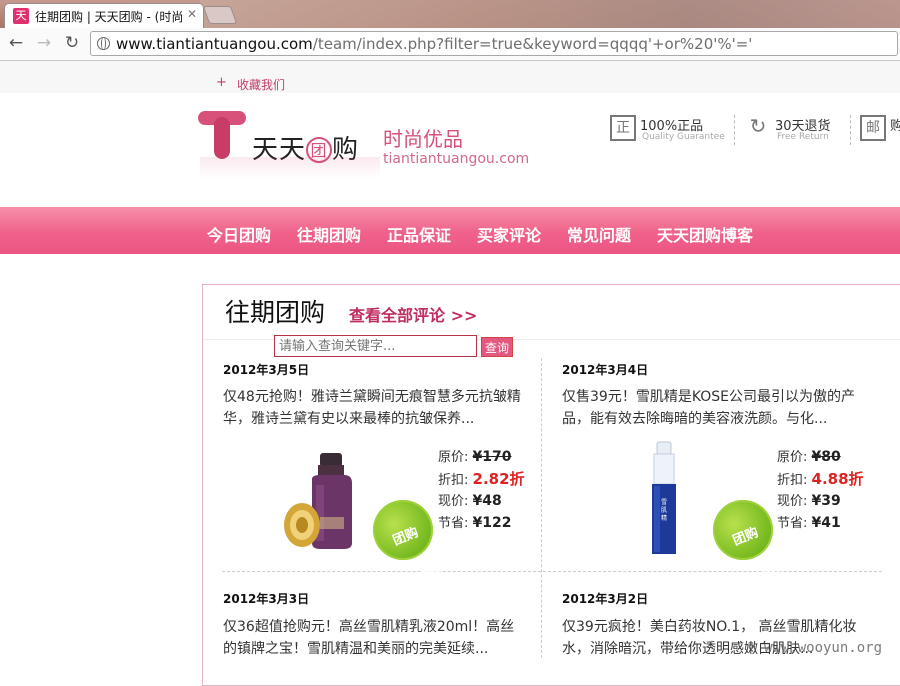 This screenshot has width=900, height=686. Describe the element at coordinates (809, 501) in the screenshot. I see `price-now: 现价: ¥39` at that location.